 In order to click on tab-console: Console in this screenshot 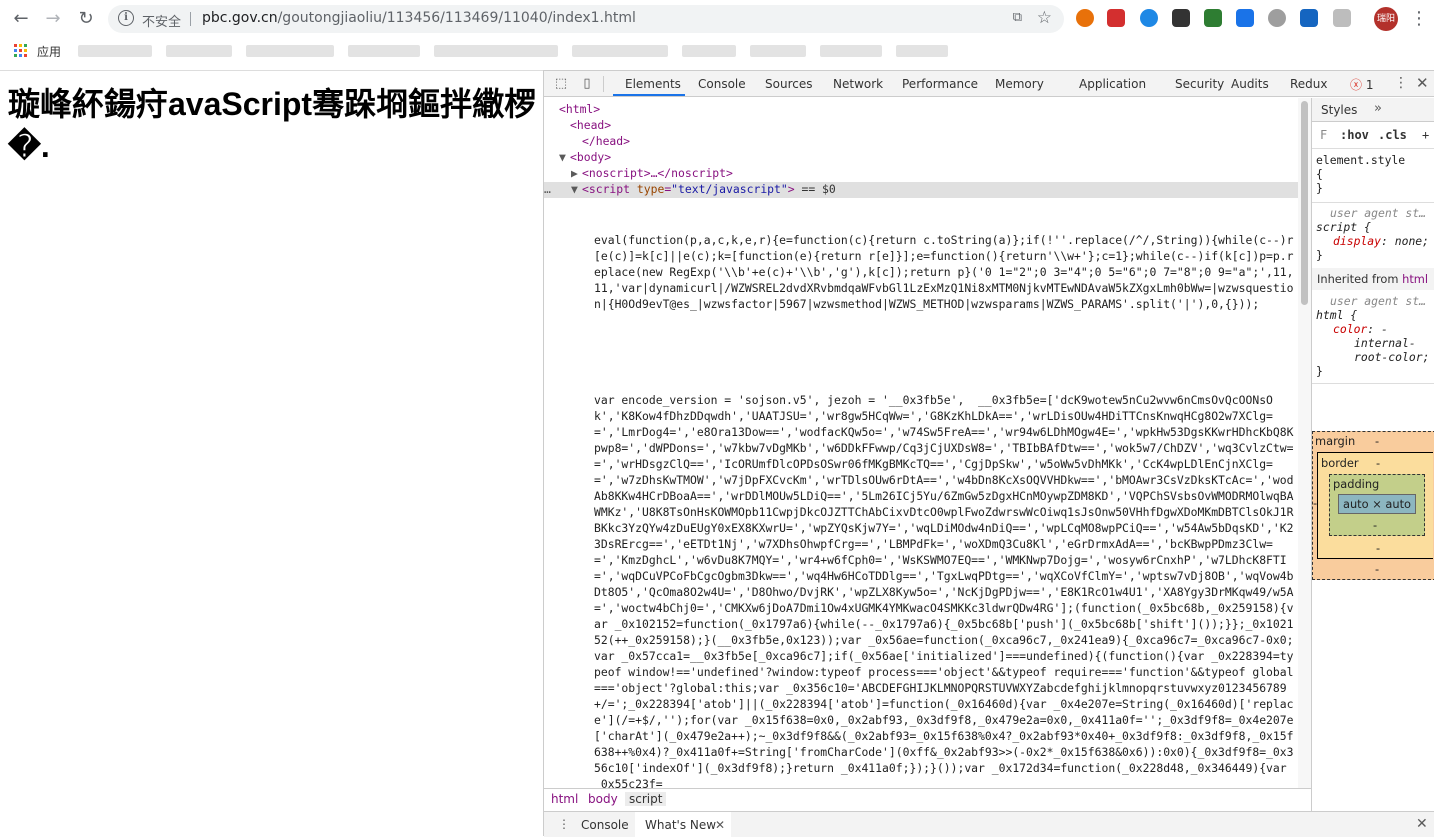, I will do `click(722, 84)`.